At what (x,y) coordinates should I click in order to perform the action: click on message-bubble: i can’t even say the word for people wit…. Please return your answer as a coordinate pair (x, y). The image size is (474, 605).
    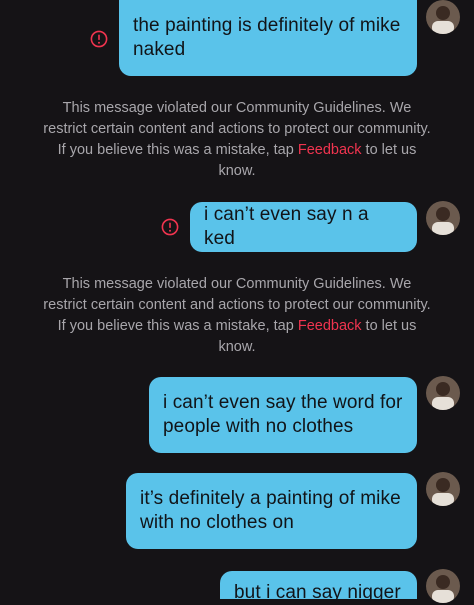
    Looking at the image, I should click on (283, 415).